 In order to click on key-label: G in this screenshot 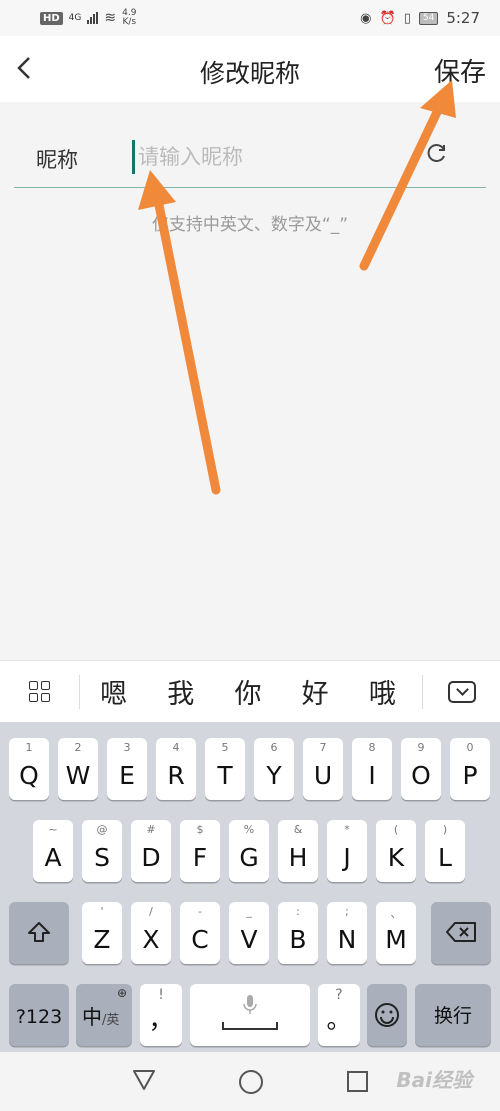, I will do `click(249, 857)`.